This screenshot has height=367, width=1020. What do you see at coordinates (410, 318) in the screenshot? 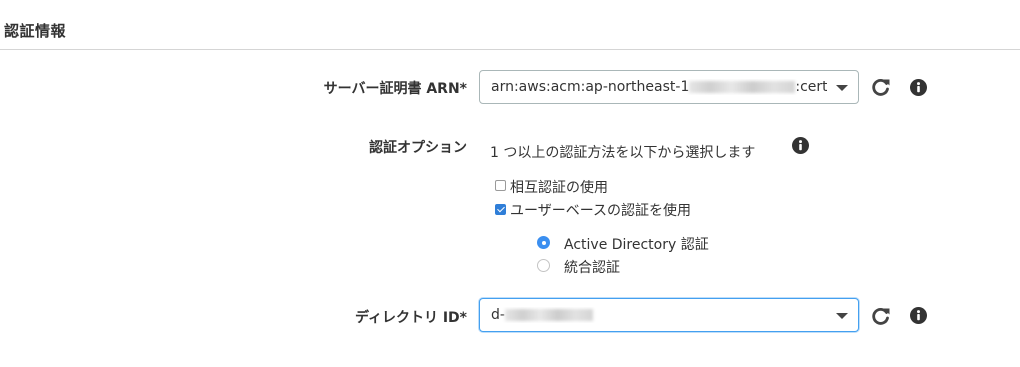
I see `directory-id-label: ディレクトリ ID*` at bounding box center [410, 318].